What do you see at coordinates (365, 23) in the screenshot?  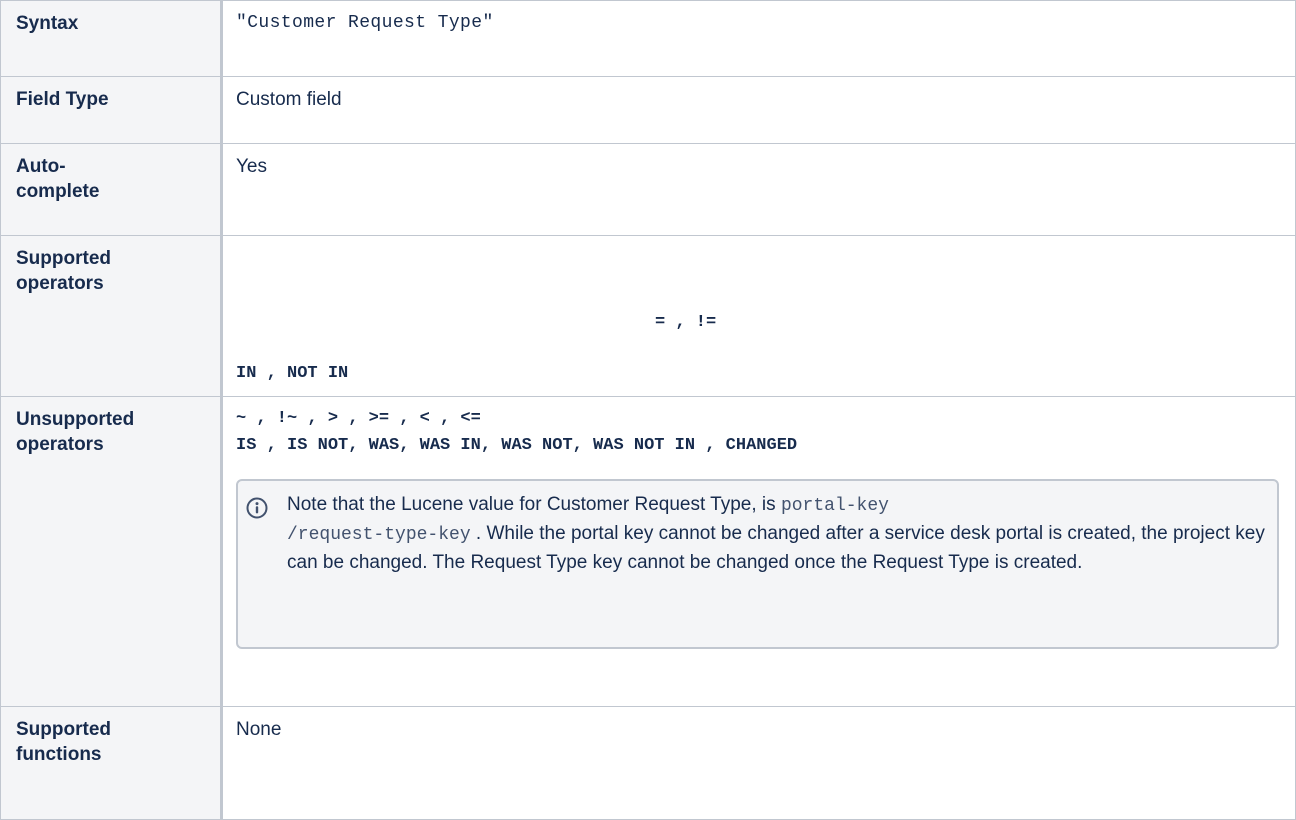 I see `syntax-value: "Customer Request Type"` at bounding box center [365, 23].